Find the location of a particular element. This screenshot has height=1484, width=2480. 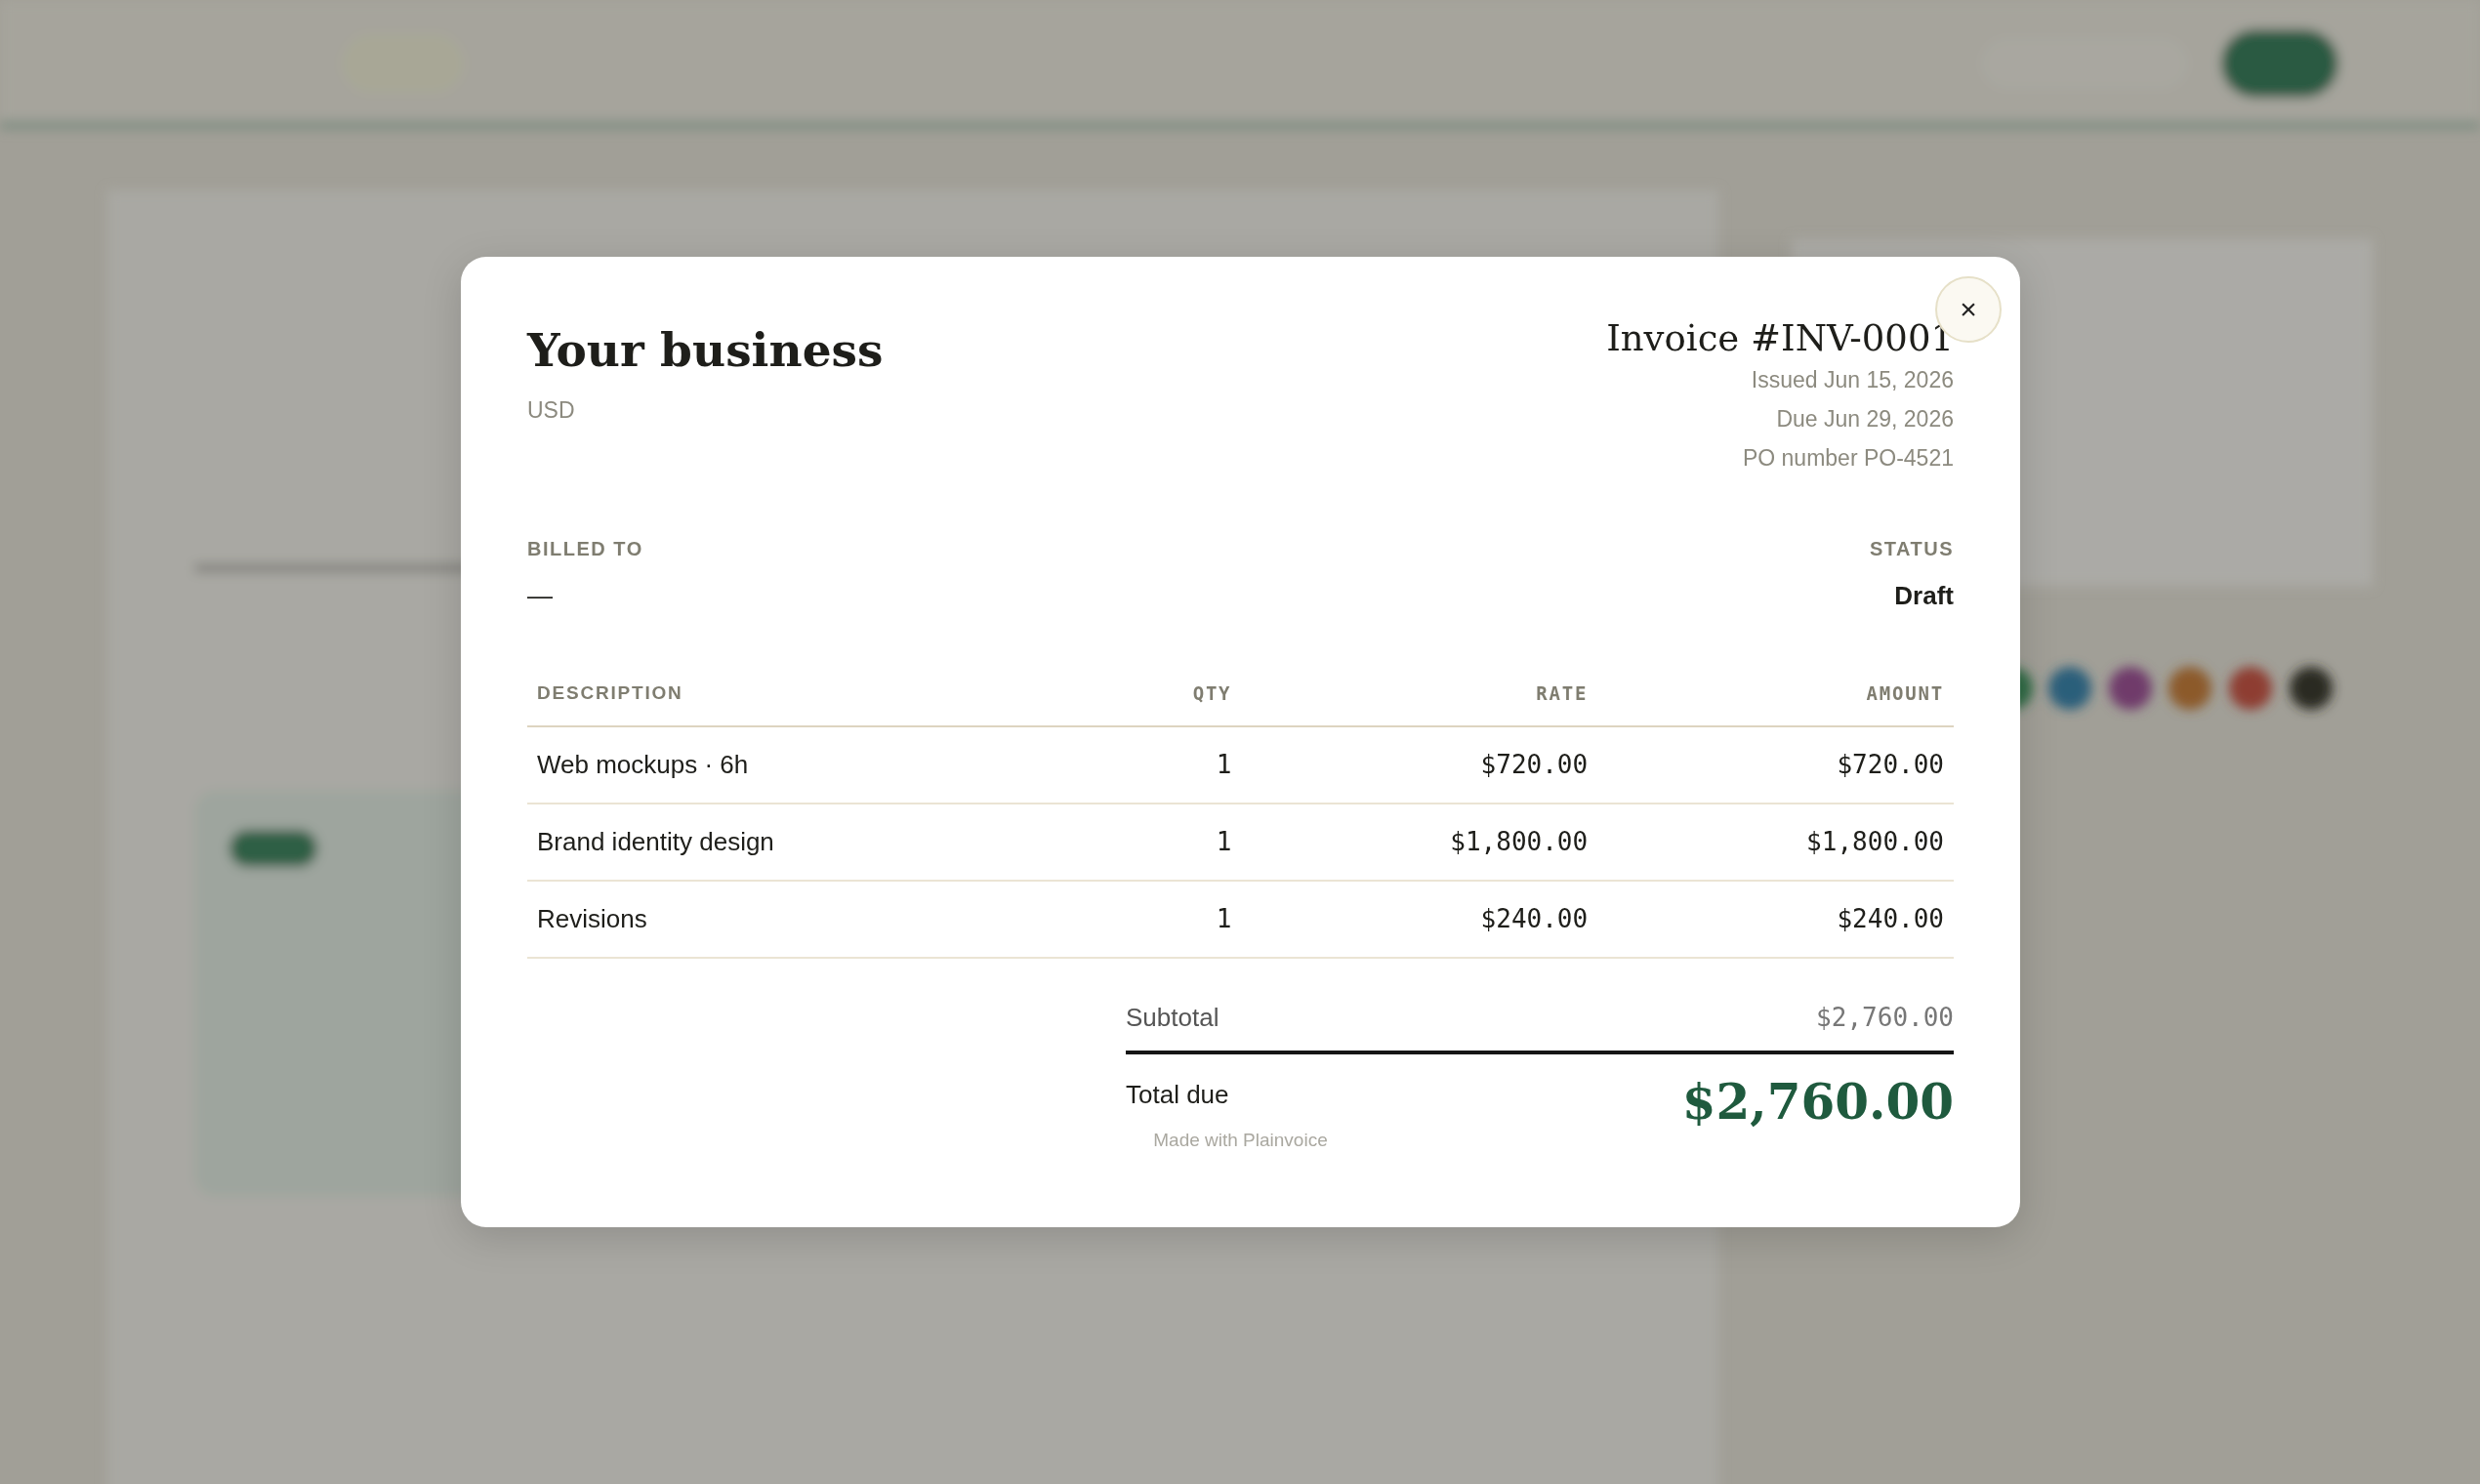

invoice-detail: PO number PO-4521 is located at coordinates (1847, 459).